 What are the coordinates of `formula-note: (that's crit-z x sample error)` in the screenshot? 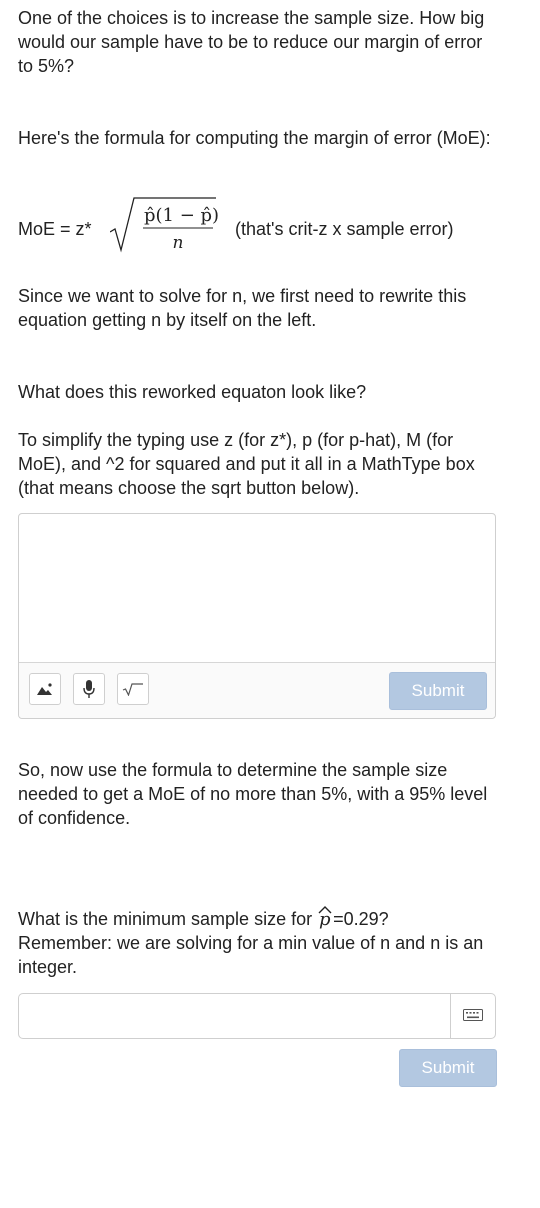 It's located at (344, 229).